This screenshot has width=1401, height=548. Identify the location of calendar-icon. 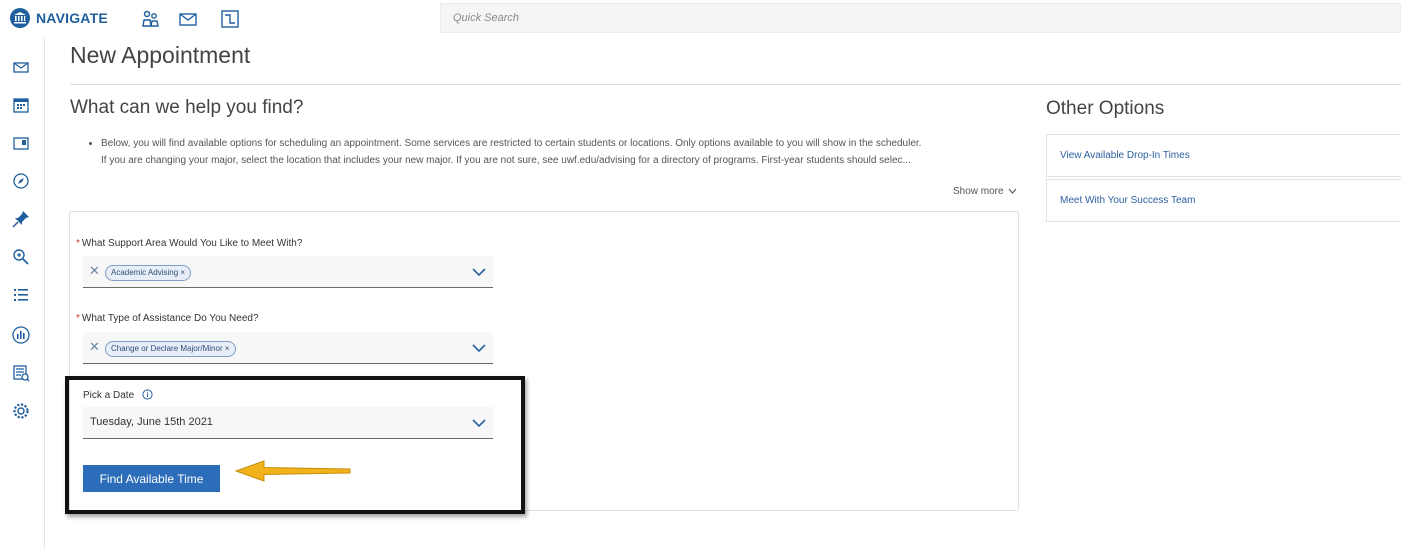
(21, 105).